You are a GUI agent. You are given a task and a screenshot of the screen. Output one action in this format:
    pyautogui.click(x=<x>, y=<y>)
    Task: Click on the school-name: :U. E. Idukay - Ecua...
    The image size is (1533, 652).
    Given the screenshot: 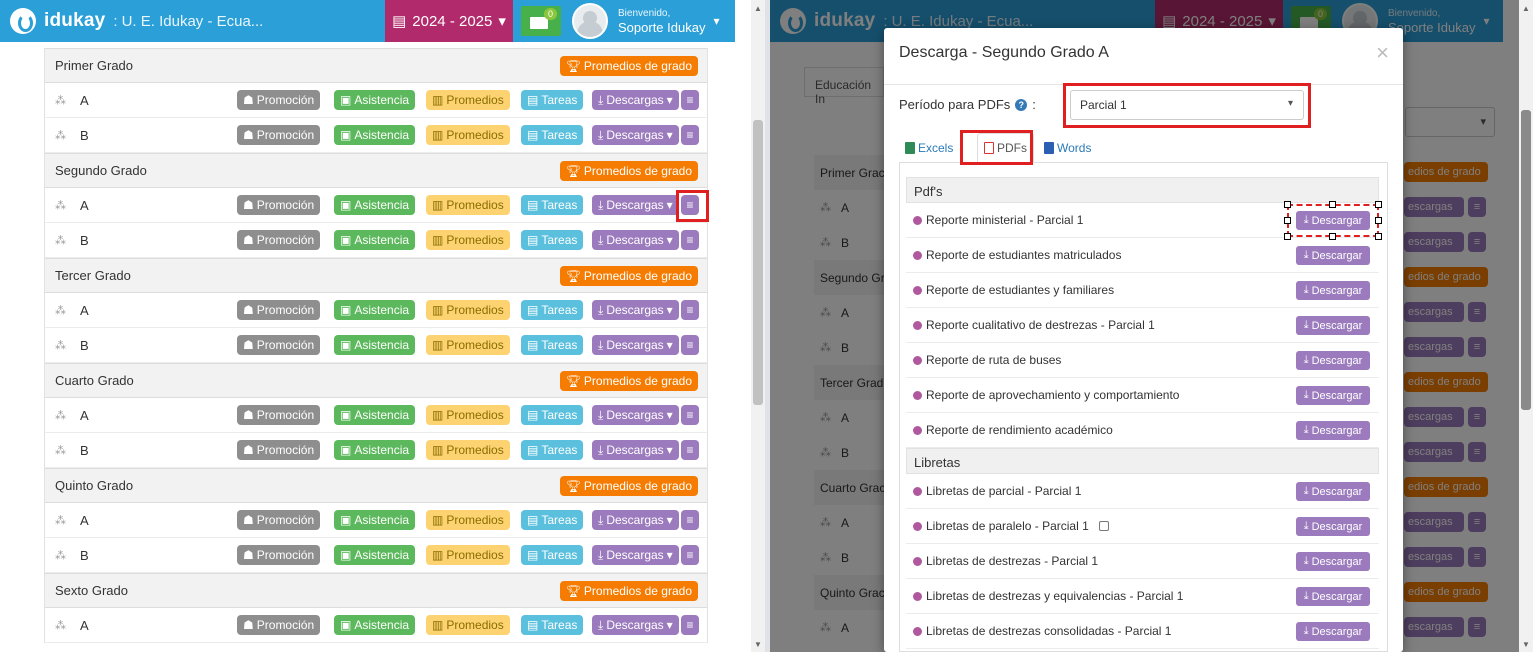 What is the action you would take?
    pyautogui.click(x=186, y=21)
    